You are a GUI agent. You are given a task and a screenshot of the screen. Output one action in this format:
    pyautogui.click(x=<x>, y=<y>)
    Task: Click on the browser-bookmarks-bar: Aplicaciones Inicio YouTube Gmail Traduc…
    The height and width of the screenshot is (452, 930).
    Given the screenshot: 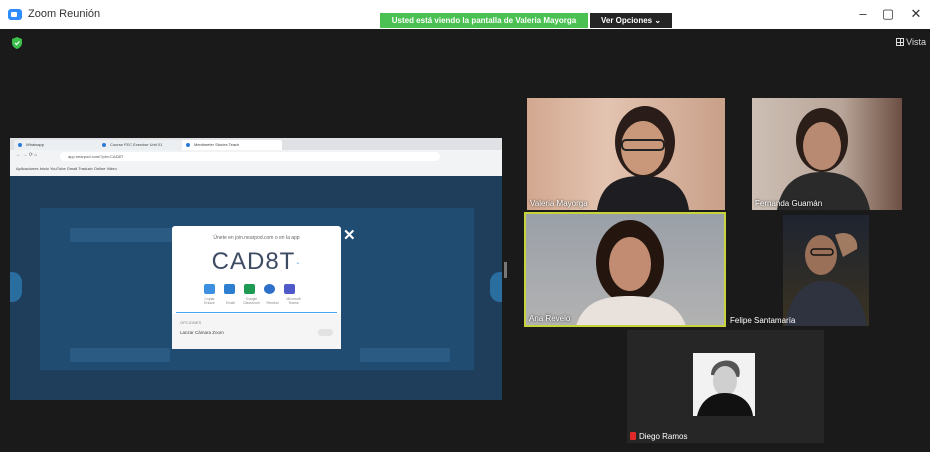 What is the action you would take?
    pyautogui.click(x=66, y=168)
    